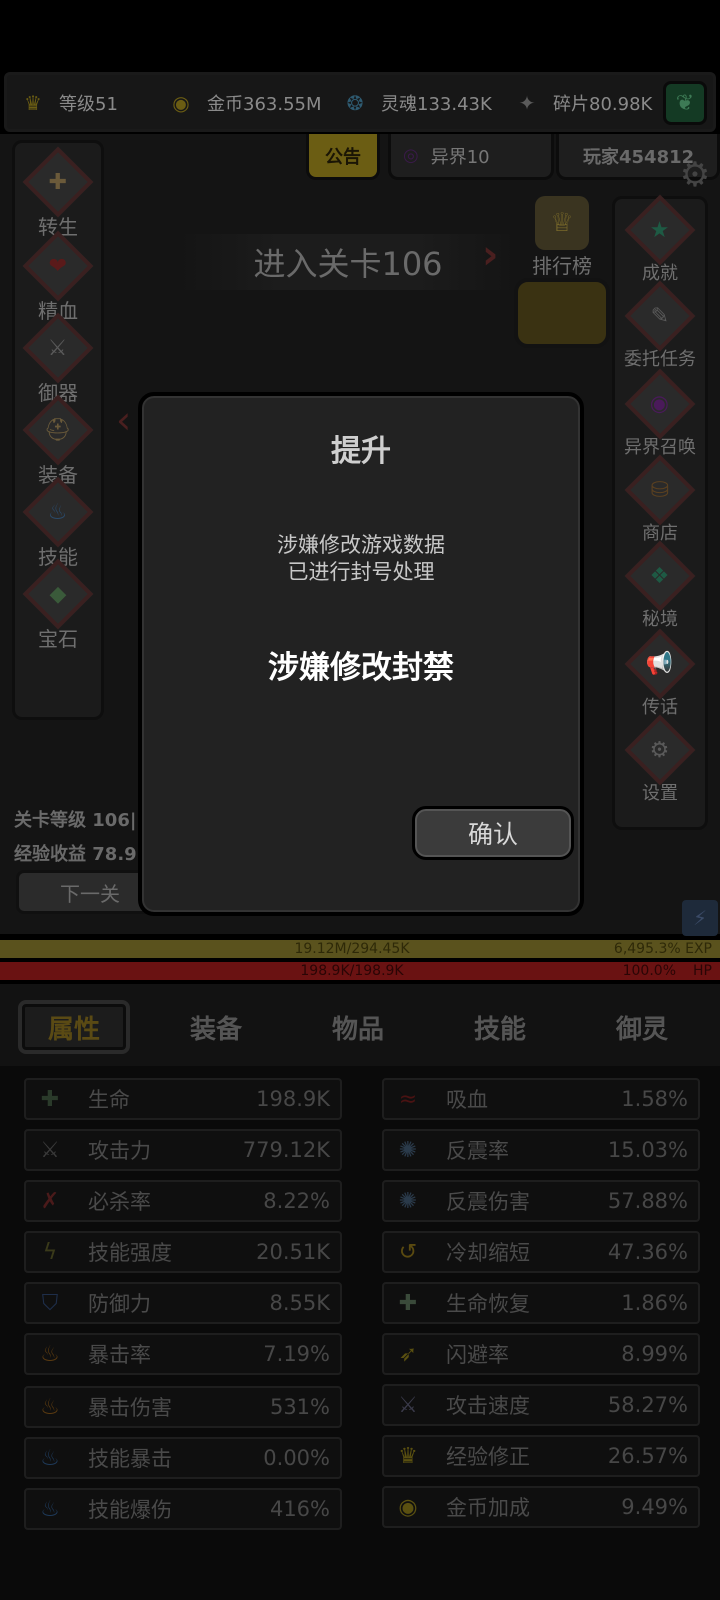 Image resolution: width=720 pixels, height=1600 pixels. I want to click on gear-icon: ⚙, so click(695, 175).